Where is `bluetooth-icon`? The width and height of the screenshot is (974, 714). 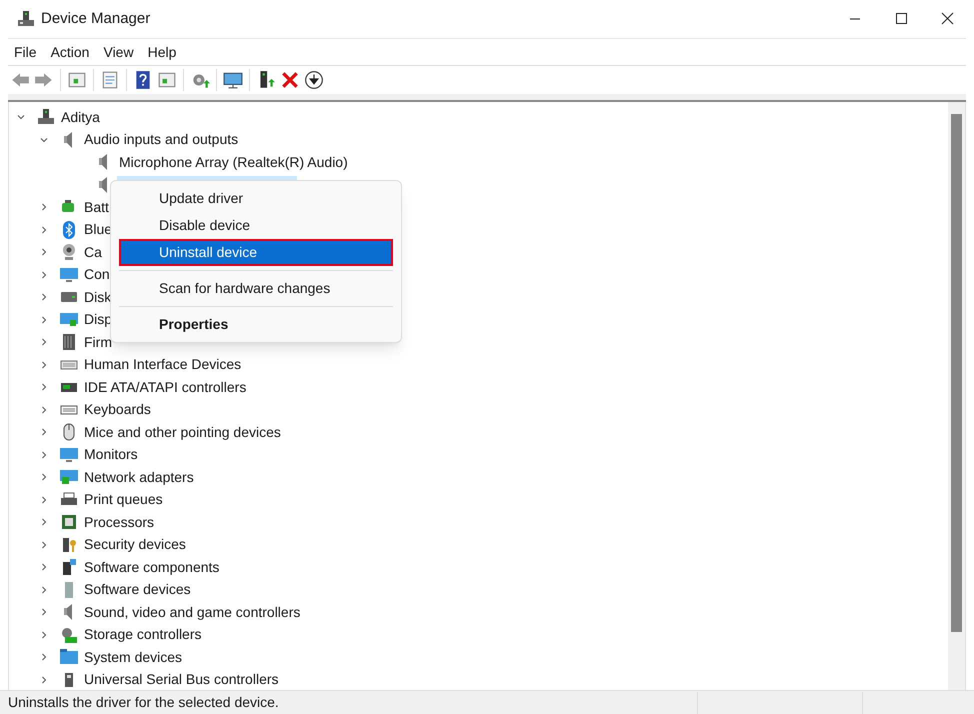 bluetooth-icon is located at coordinates (69, 229).